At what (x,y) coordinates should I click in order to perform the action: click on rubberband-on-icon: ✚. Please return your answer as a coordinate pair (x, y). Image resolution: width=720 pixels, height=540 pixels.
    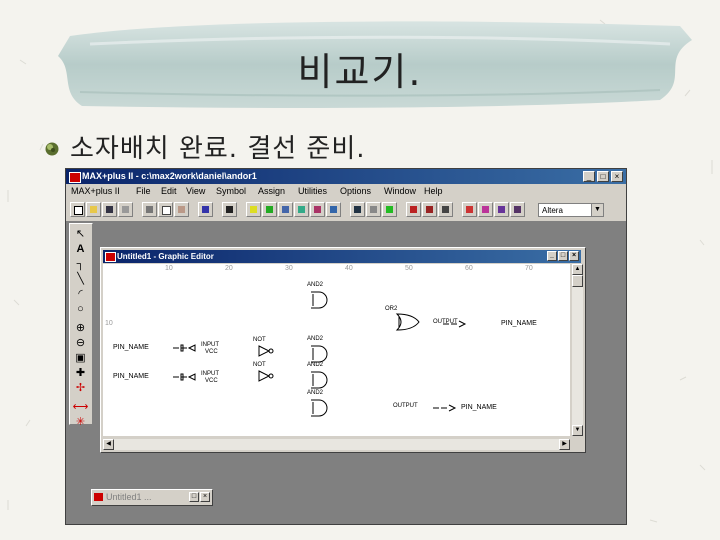
    Looking at the image, I should click on (80, 373).